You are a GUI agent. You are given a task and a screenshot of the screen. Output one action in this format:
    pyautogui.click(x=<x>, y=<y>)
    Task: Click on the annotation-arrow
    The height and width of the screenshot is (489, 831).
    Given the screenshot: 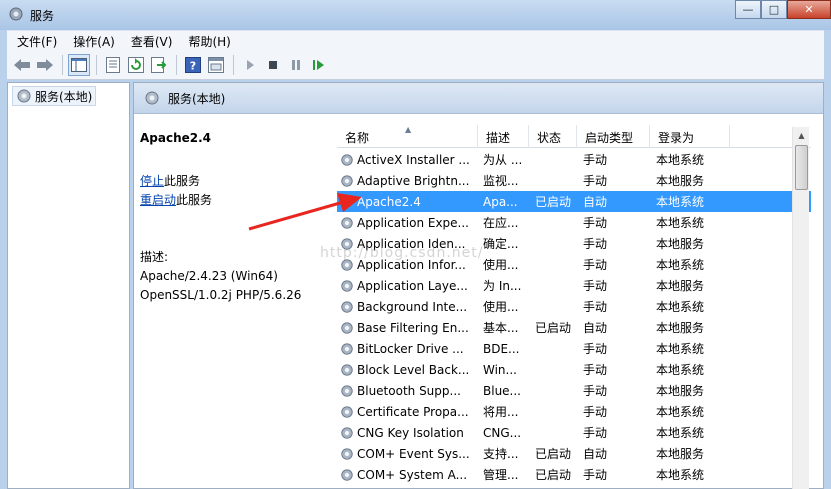 What is the action you would take?
    pyautogui.click(x=305, y=212)
    